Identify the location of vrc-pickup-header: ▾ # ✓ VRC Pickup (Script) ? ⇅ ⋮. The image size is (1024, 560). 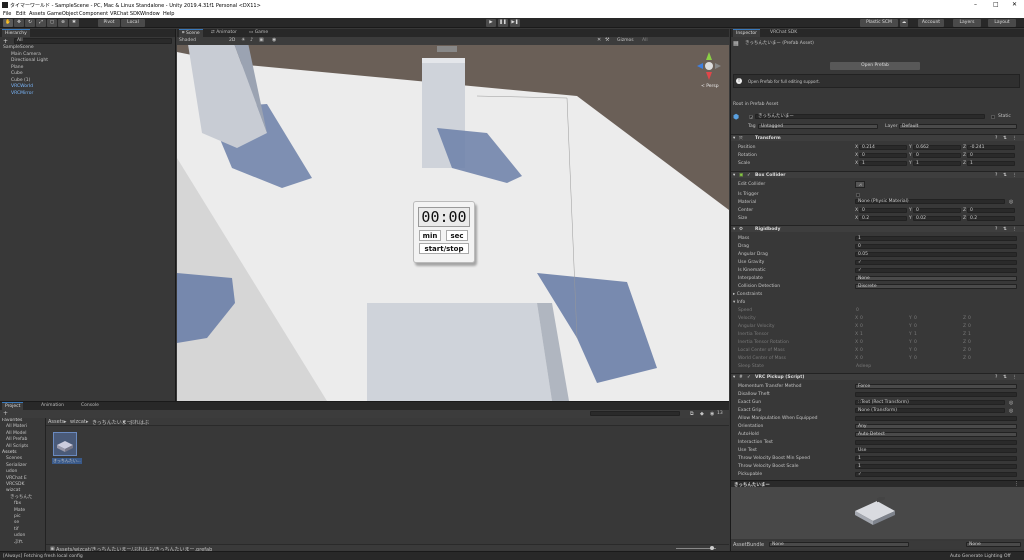
(877, 376).